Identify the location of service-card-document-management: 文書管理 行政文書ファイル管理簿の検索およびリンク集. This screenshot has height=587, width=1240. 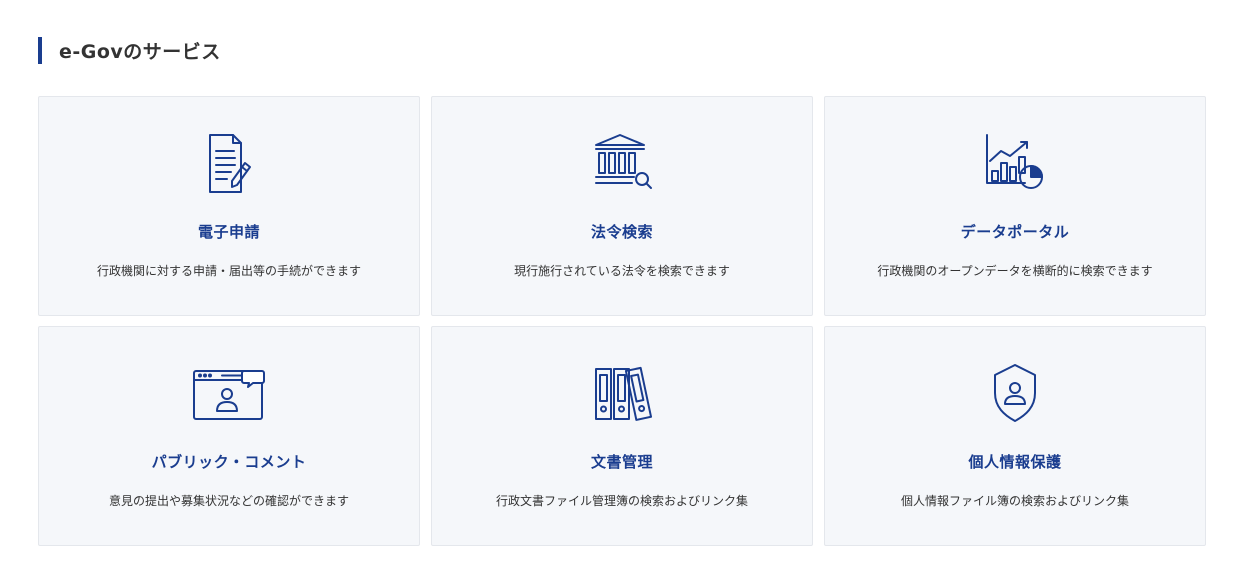
(622, 436).